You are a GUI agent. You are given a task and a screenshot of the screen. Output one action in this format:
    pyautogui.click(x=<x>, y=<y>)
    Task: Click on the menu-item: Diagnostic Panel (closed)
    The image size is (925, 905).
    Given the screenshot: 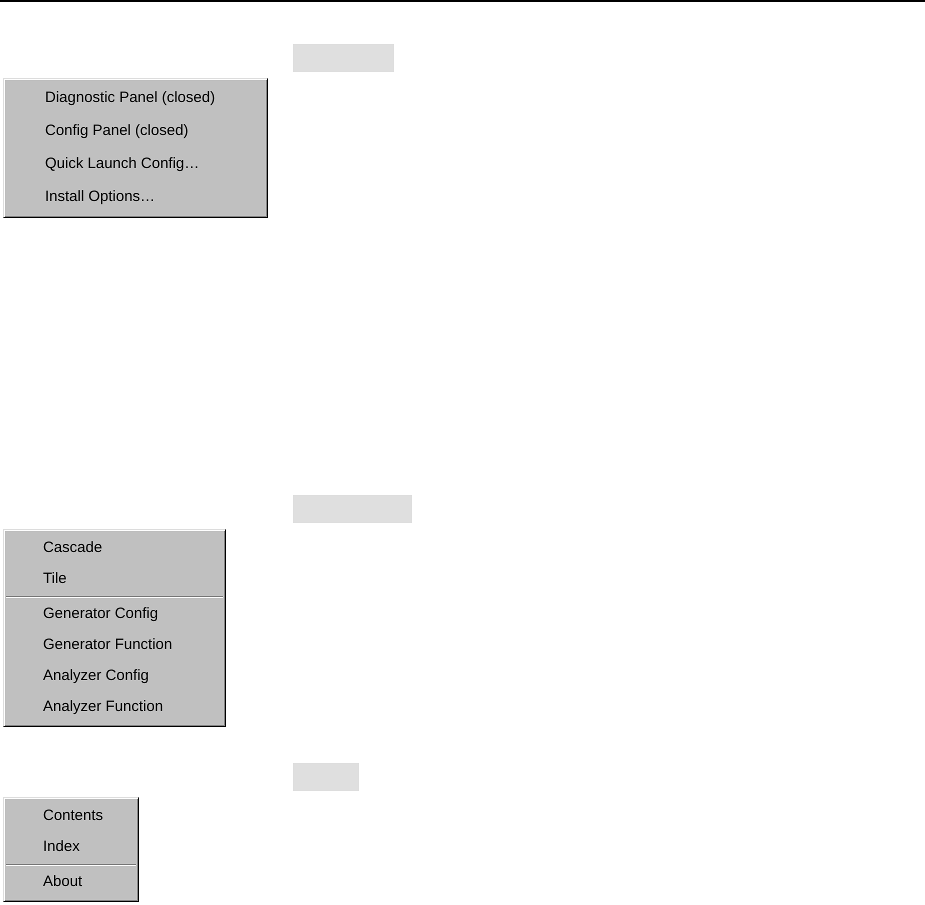 What is the action you would take?
    pyautogui.click(x=135, y=98)
    